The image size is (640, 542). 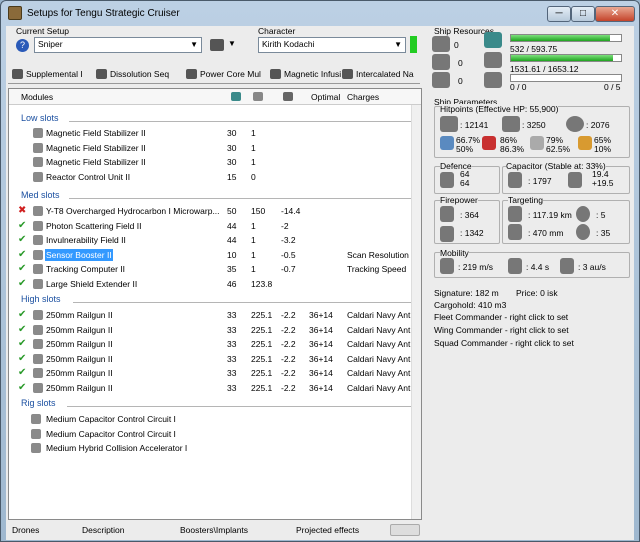 What do you see at coordinates (405, 530) in the screenshot?
I see `stats-button` at bounding box center [405, 530].